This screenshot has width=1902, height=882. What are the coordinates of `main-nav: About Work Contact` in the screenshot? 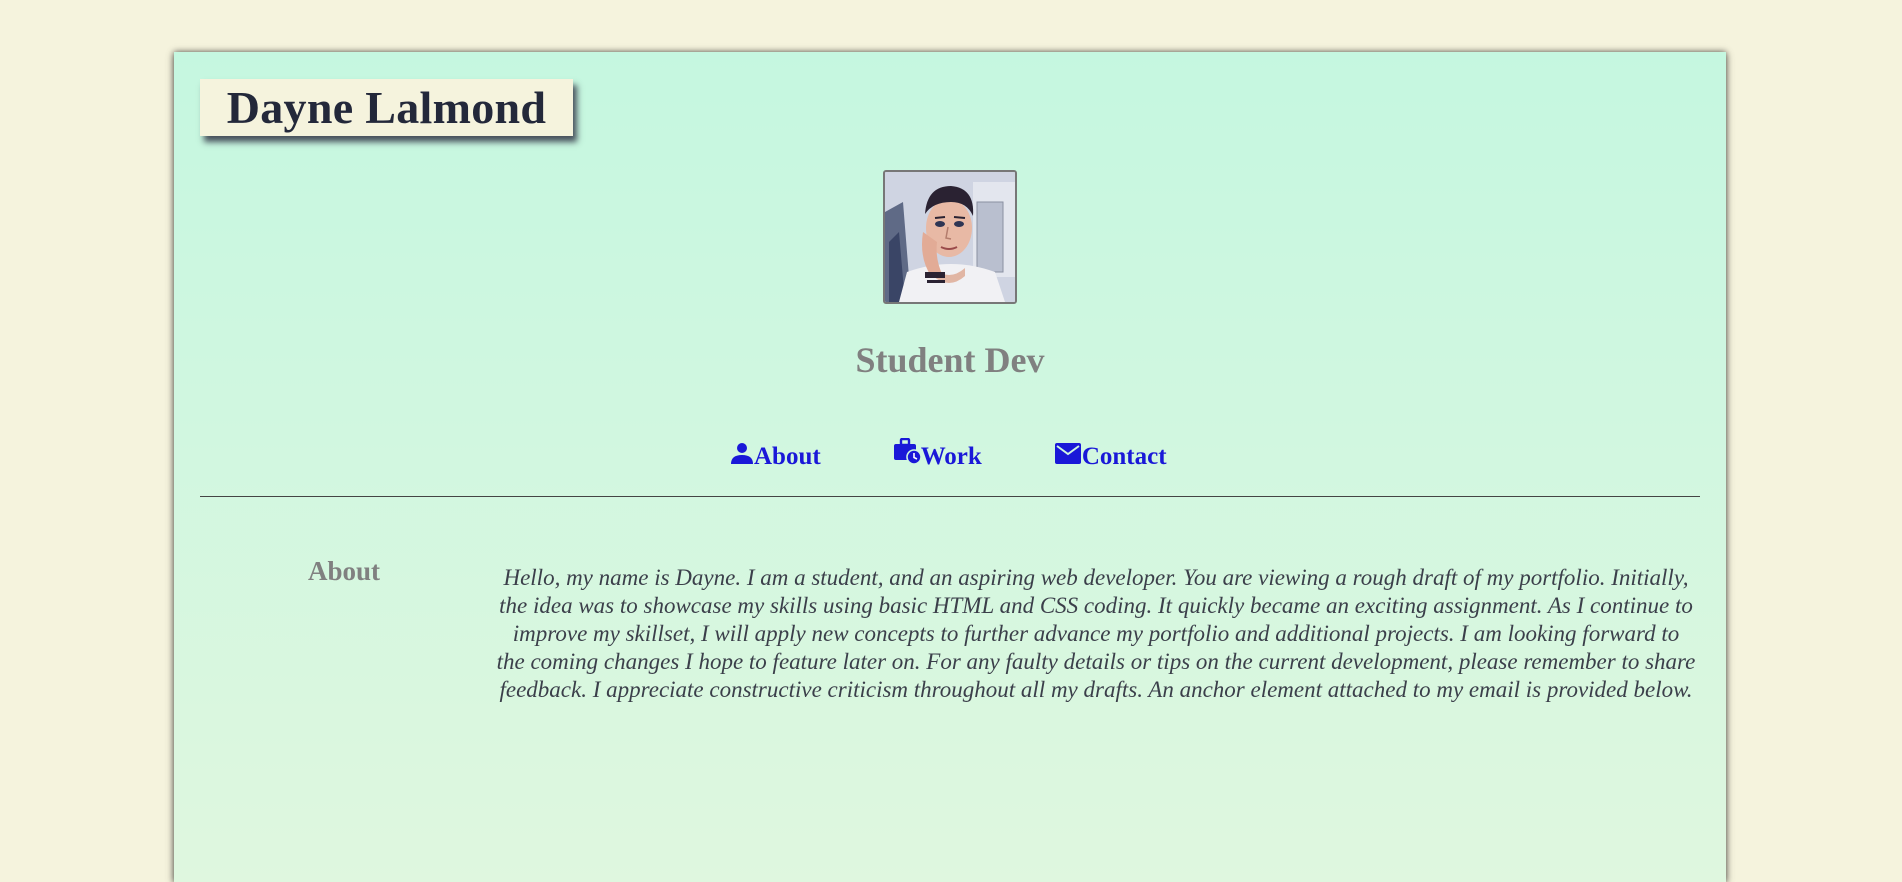 It's located at (948, 454).